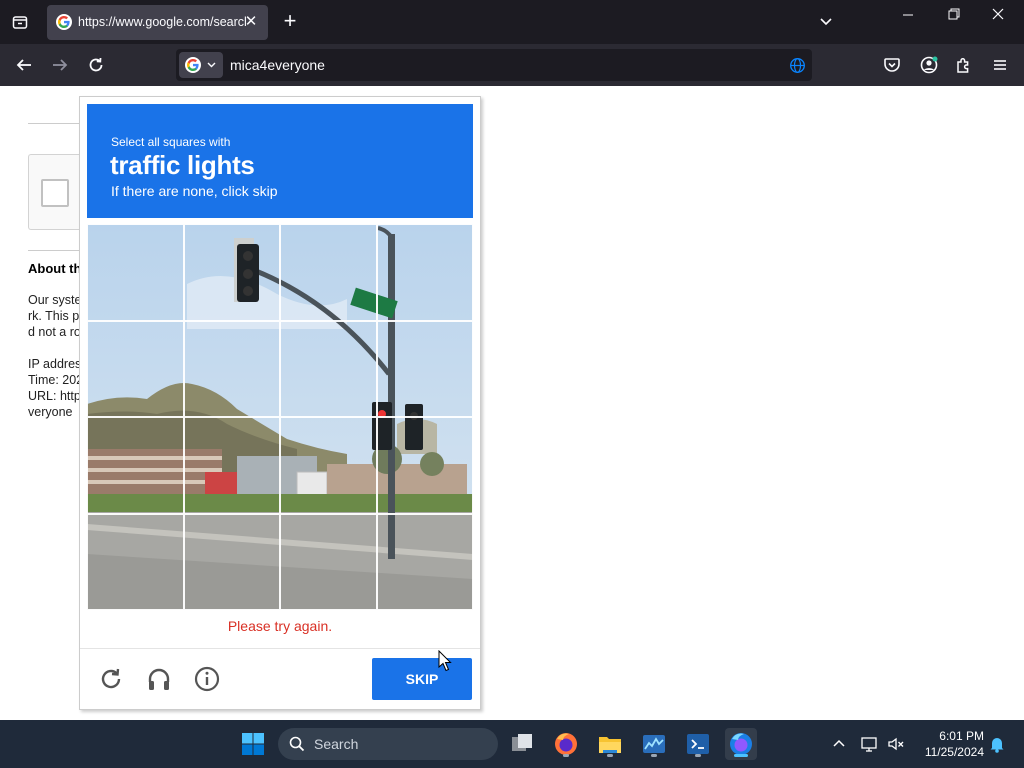 The image size is (1024, 768). Describe the element at coordinates (277, 65) in the screenshot. I see `url-text: mica4everyone` at that location.